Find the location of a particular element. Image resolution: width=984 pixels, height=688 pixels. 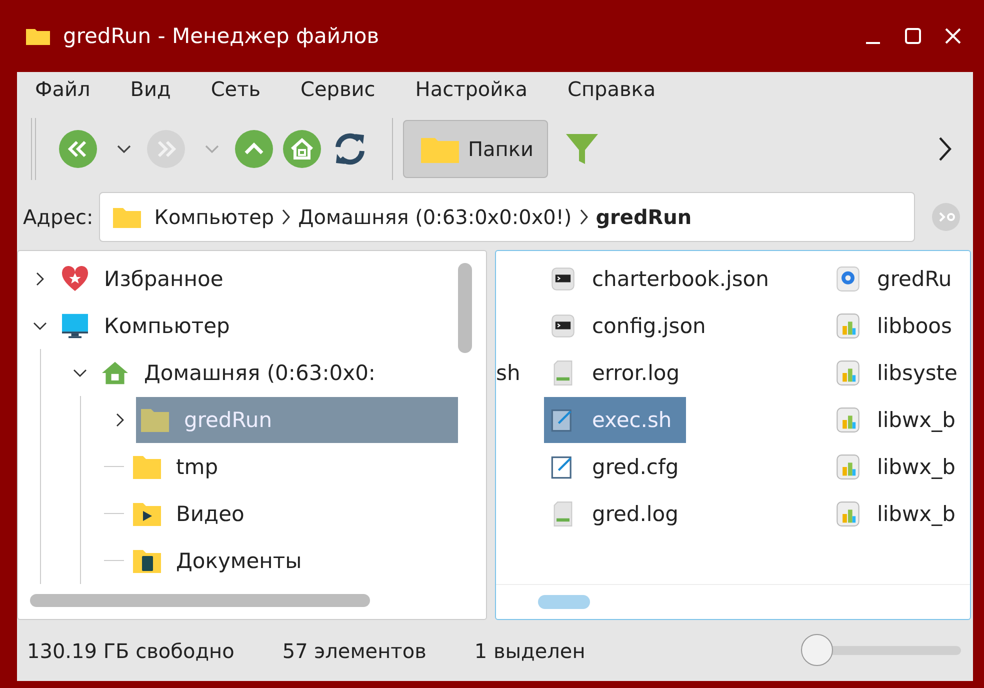

video-folder-icon is located at coordinates (147, 513).